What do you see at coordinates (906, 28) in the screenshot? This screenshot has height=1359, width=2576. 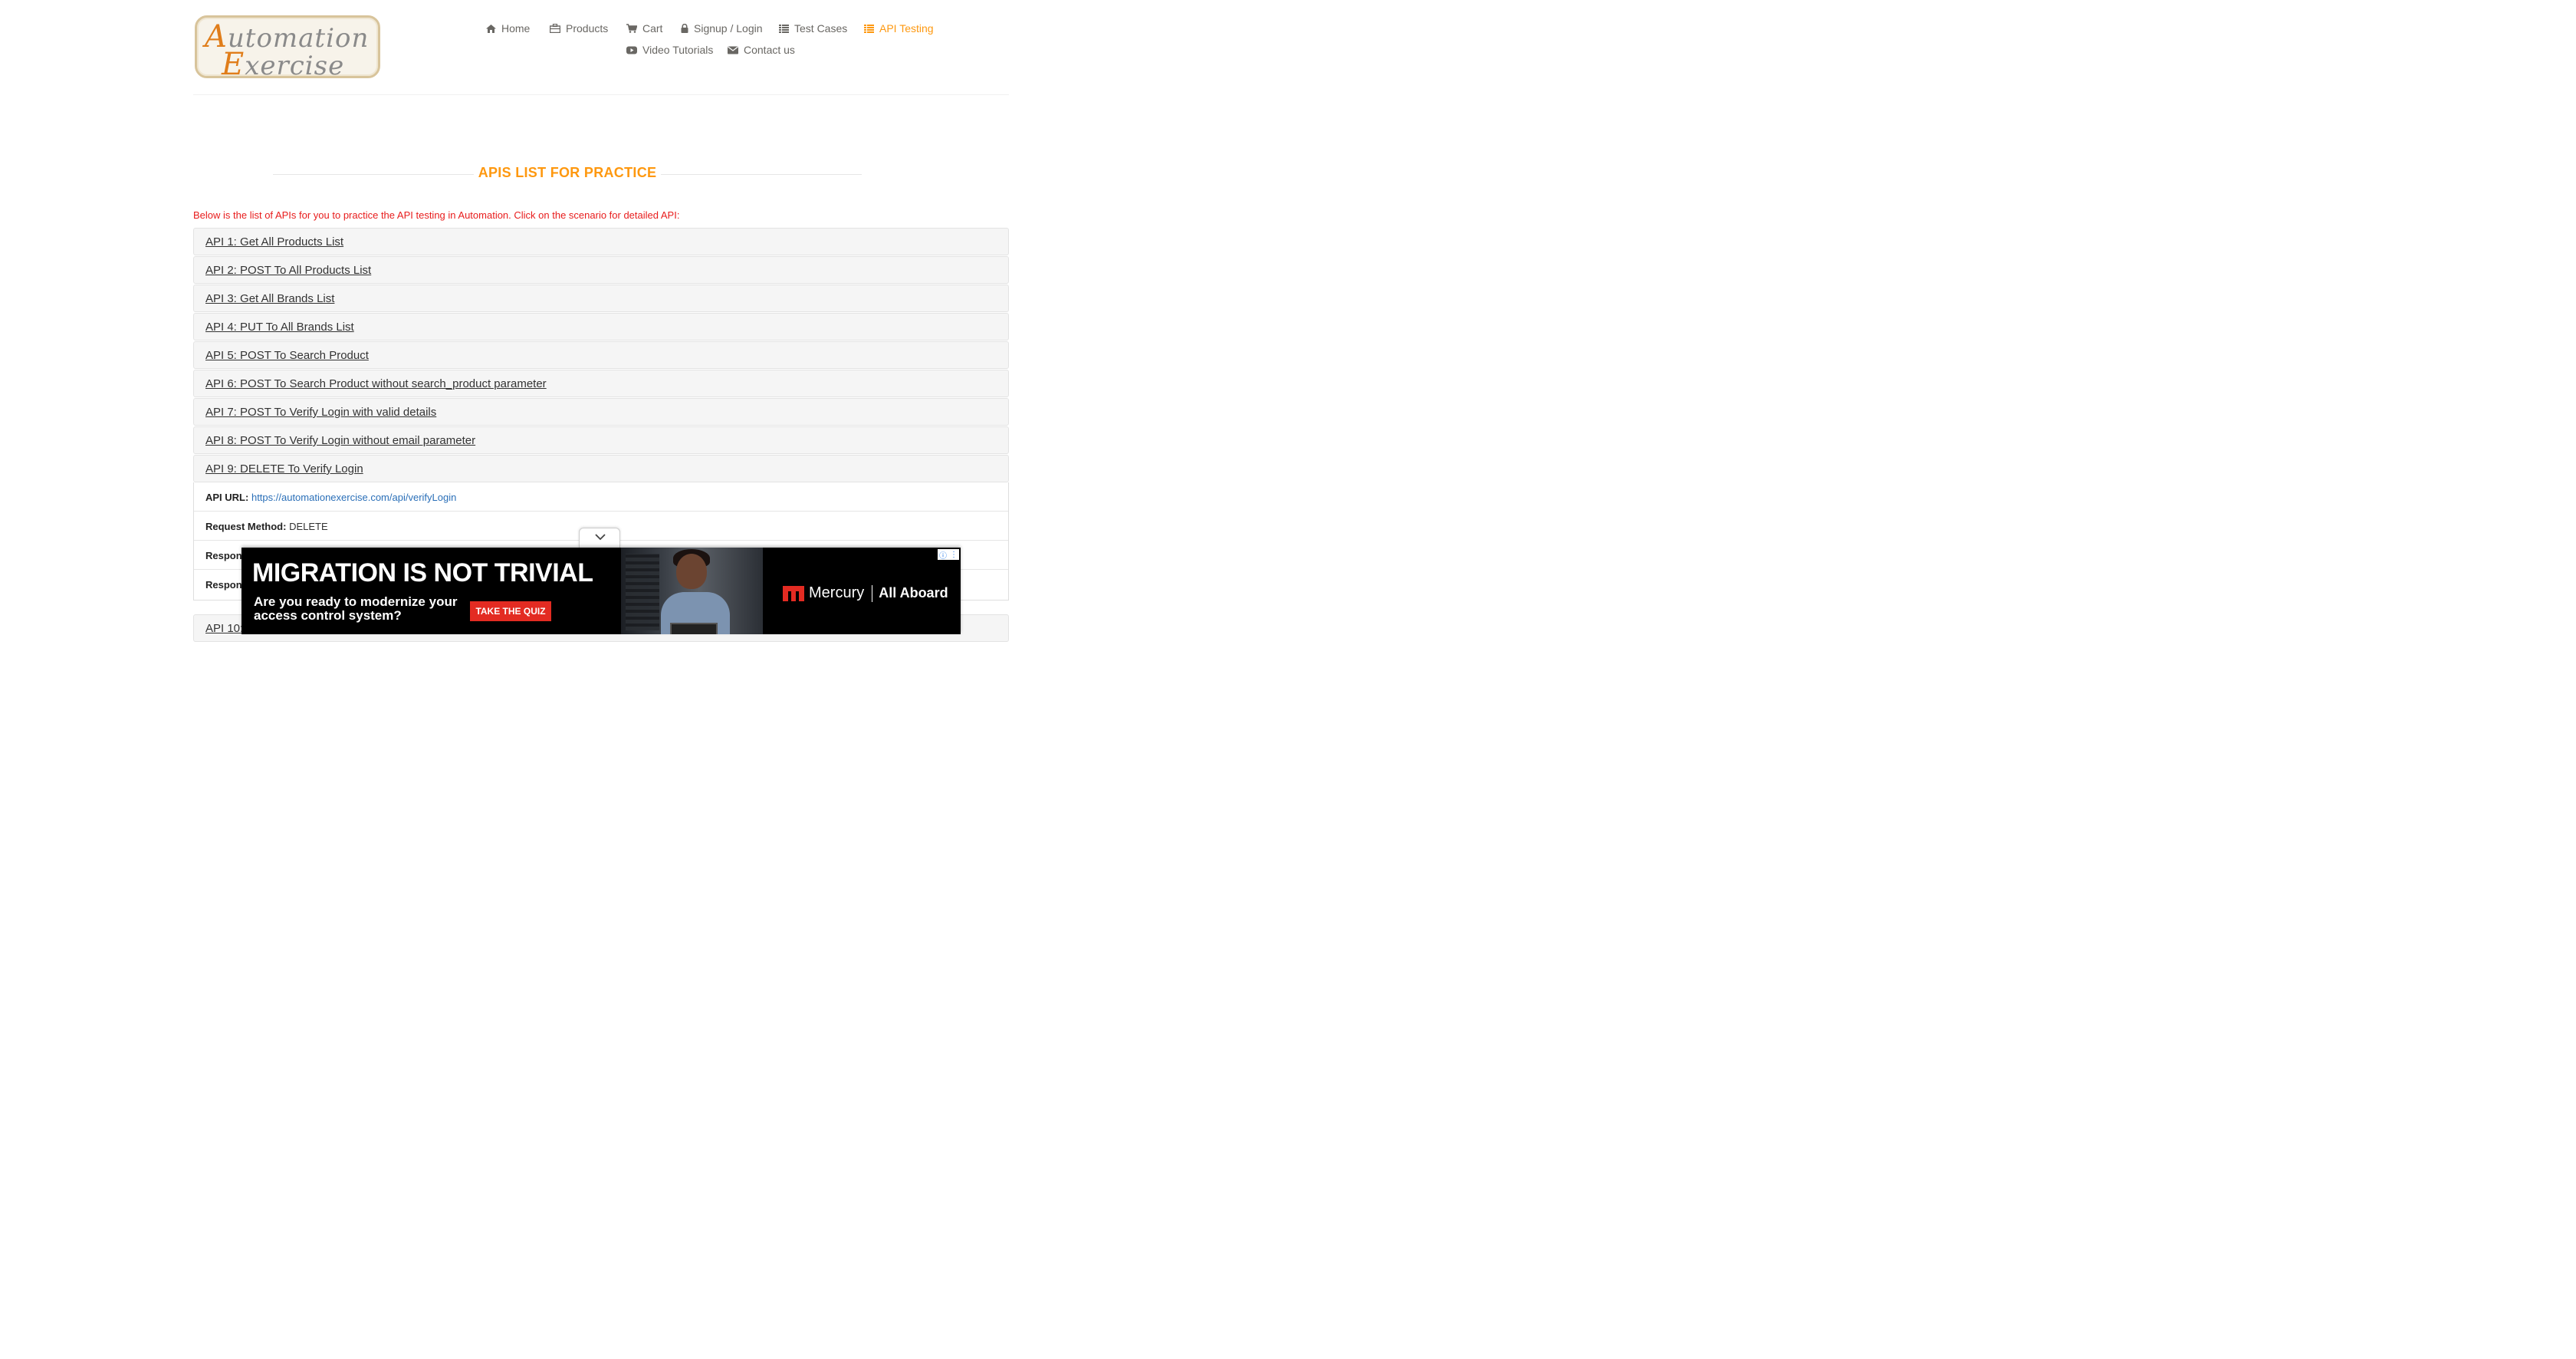 I see `nav-api-testing-label: API Testing` at bounding box center [906, 28].